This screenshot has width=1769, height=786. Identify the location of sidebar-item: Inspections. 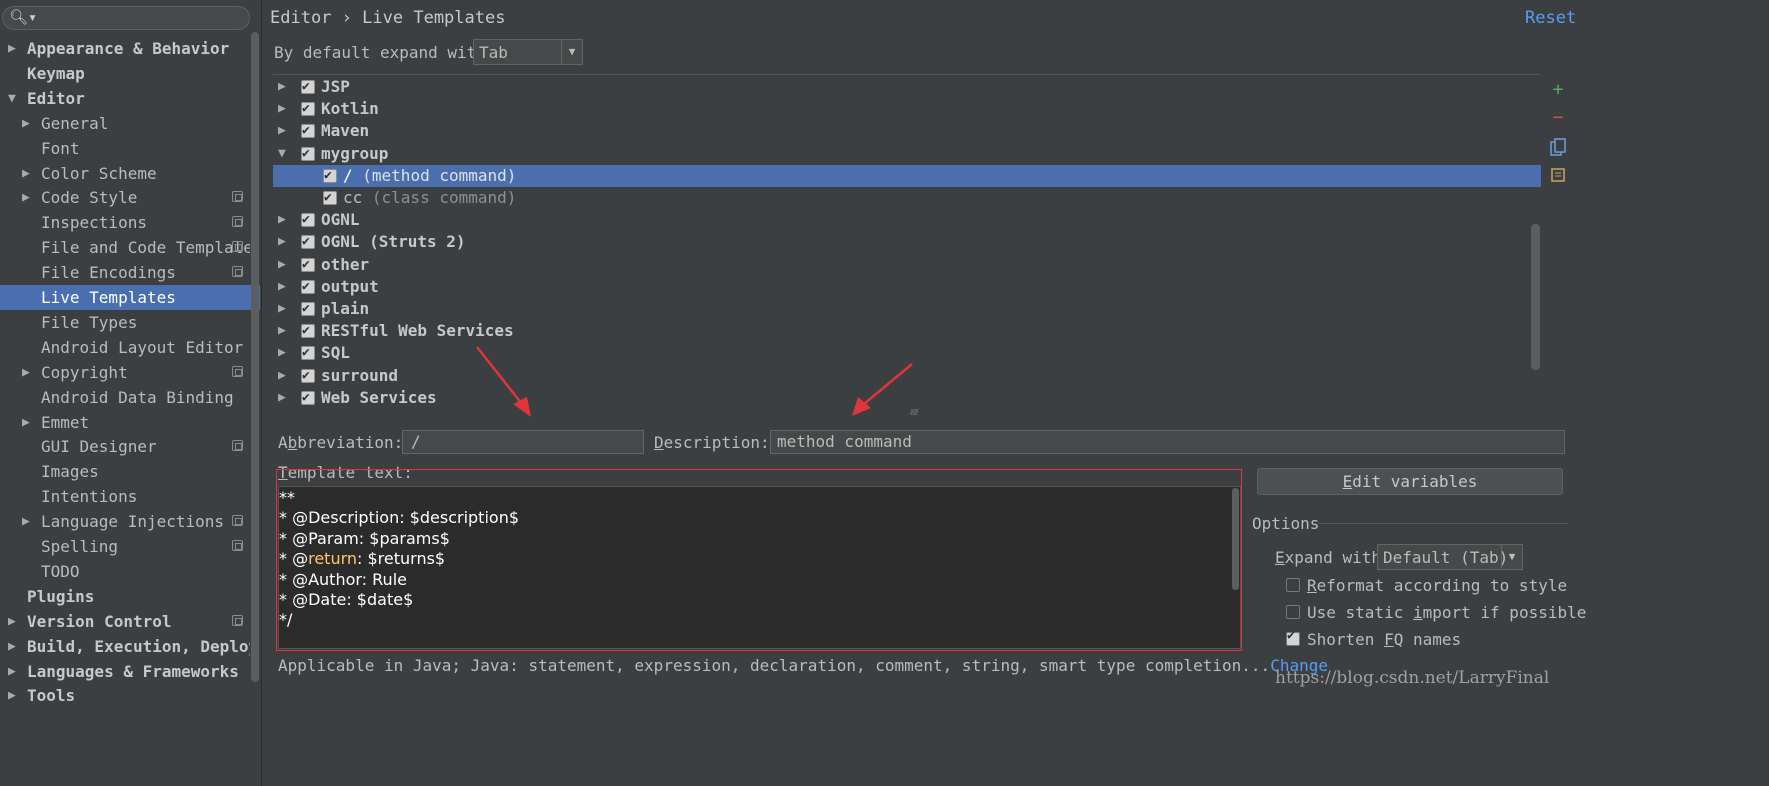
(125, 222).